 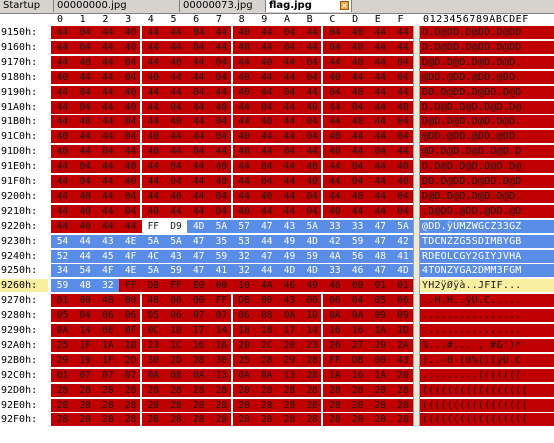 I want to click on hex-byte: 06, so click(x=108, y=316).